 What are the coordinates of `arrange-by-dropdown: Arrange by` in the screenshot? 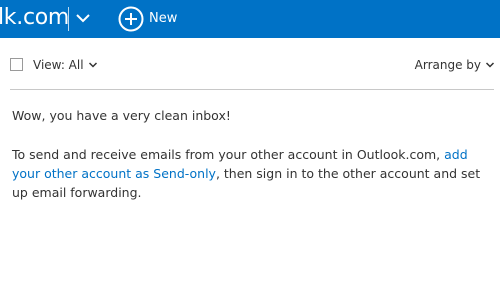 It's located at (455, 65).